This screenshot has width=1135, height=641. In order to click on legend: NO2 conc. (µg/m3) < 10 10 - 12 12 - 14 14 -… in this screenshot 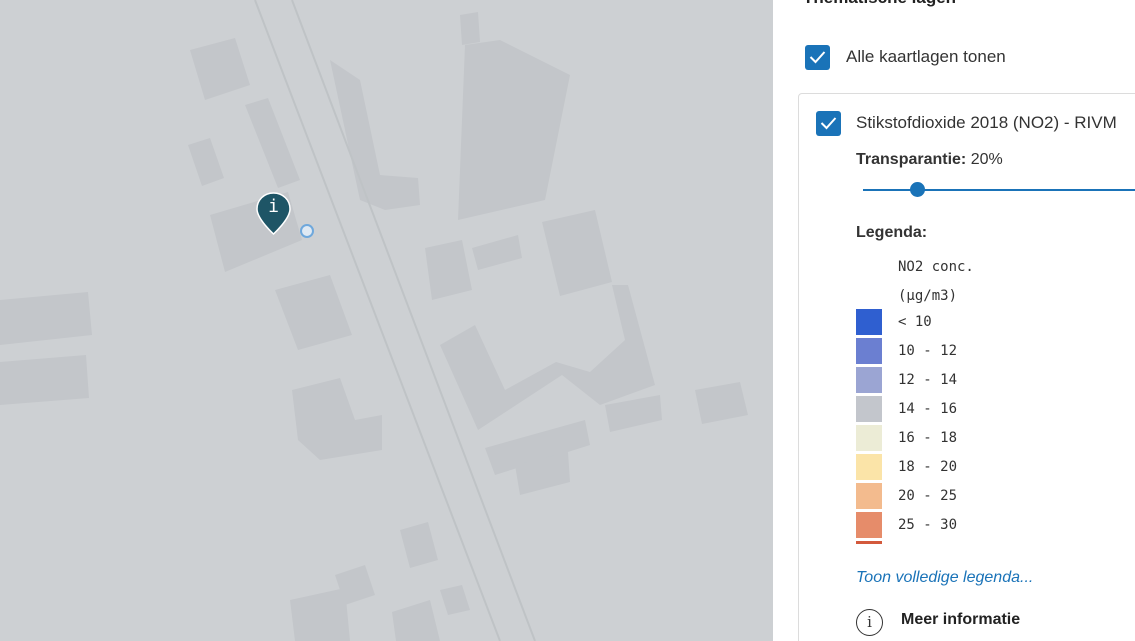, I will do `click(926, 401)`.